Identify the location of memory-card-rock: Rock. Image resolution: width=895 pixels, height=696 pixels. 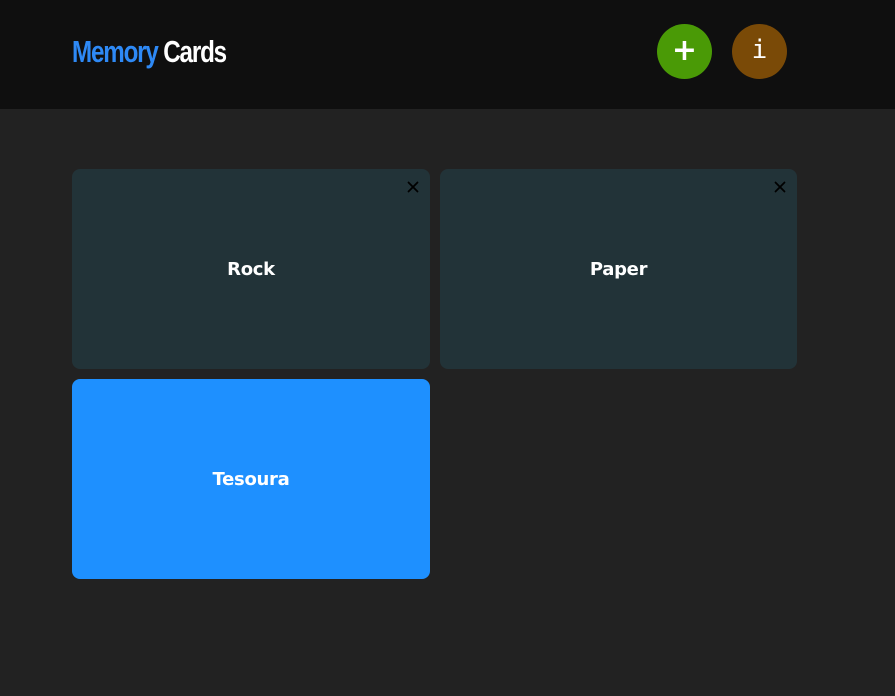
(251, 269).